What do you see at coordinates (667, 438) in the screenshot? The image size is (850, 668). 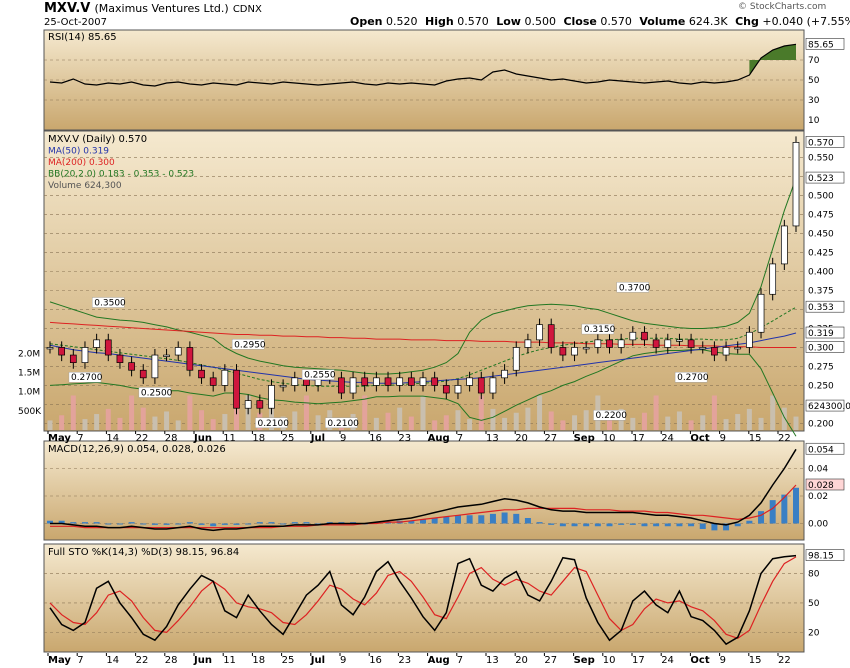 I see `x-axis-label-upper: 24` at bounding box center [667, 438].